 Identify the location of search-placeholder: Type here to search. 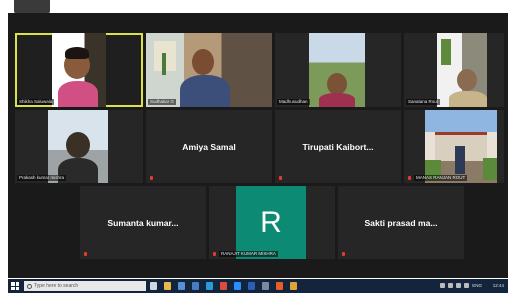
(56, 286).